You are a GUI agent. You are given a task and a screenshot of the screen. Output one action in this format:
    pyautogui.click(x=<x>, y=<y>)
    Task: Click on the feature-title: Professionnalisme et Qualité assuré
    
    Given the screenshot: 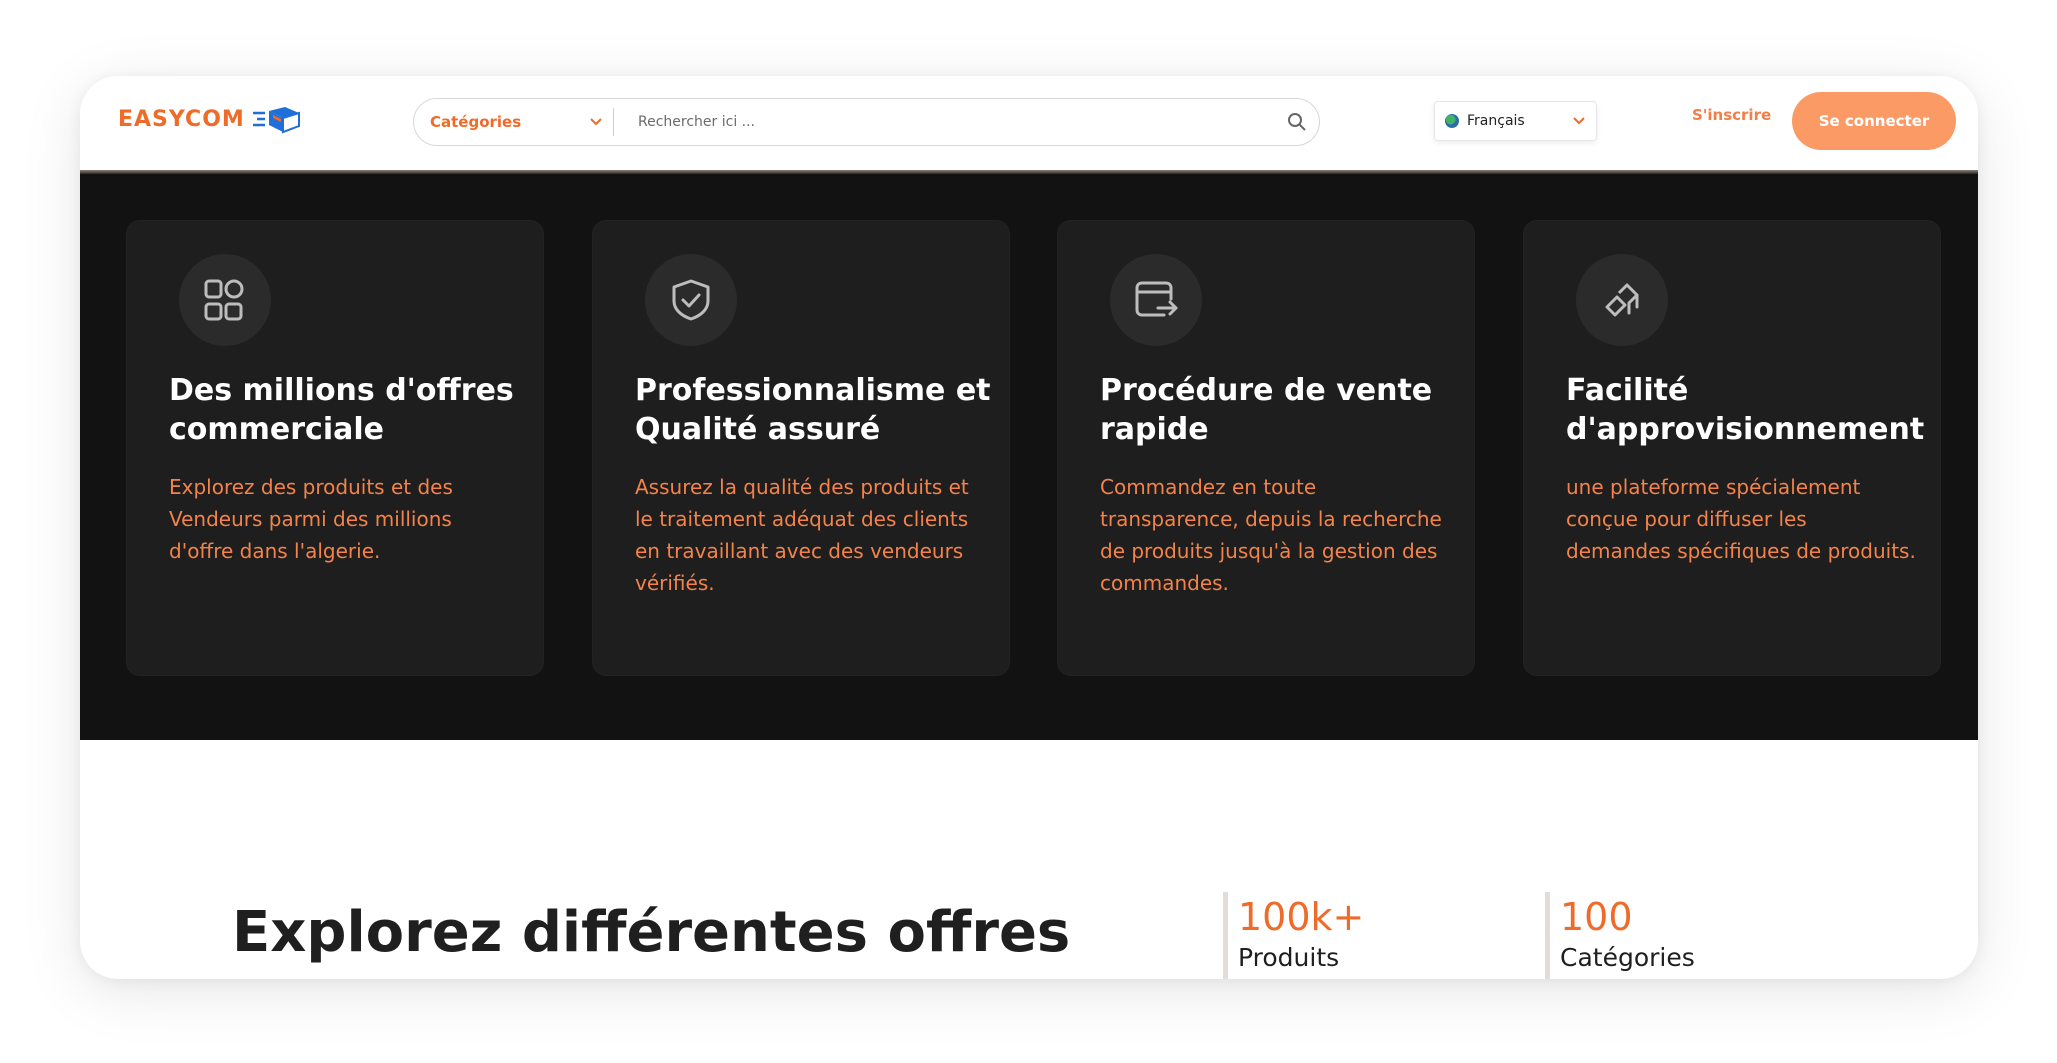 What is the action you would take?
    pyautogui.click(x=813, y=410)
    